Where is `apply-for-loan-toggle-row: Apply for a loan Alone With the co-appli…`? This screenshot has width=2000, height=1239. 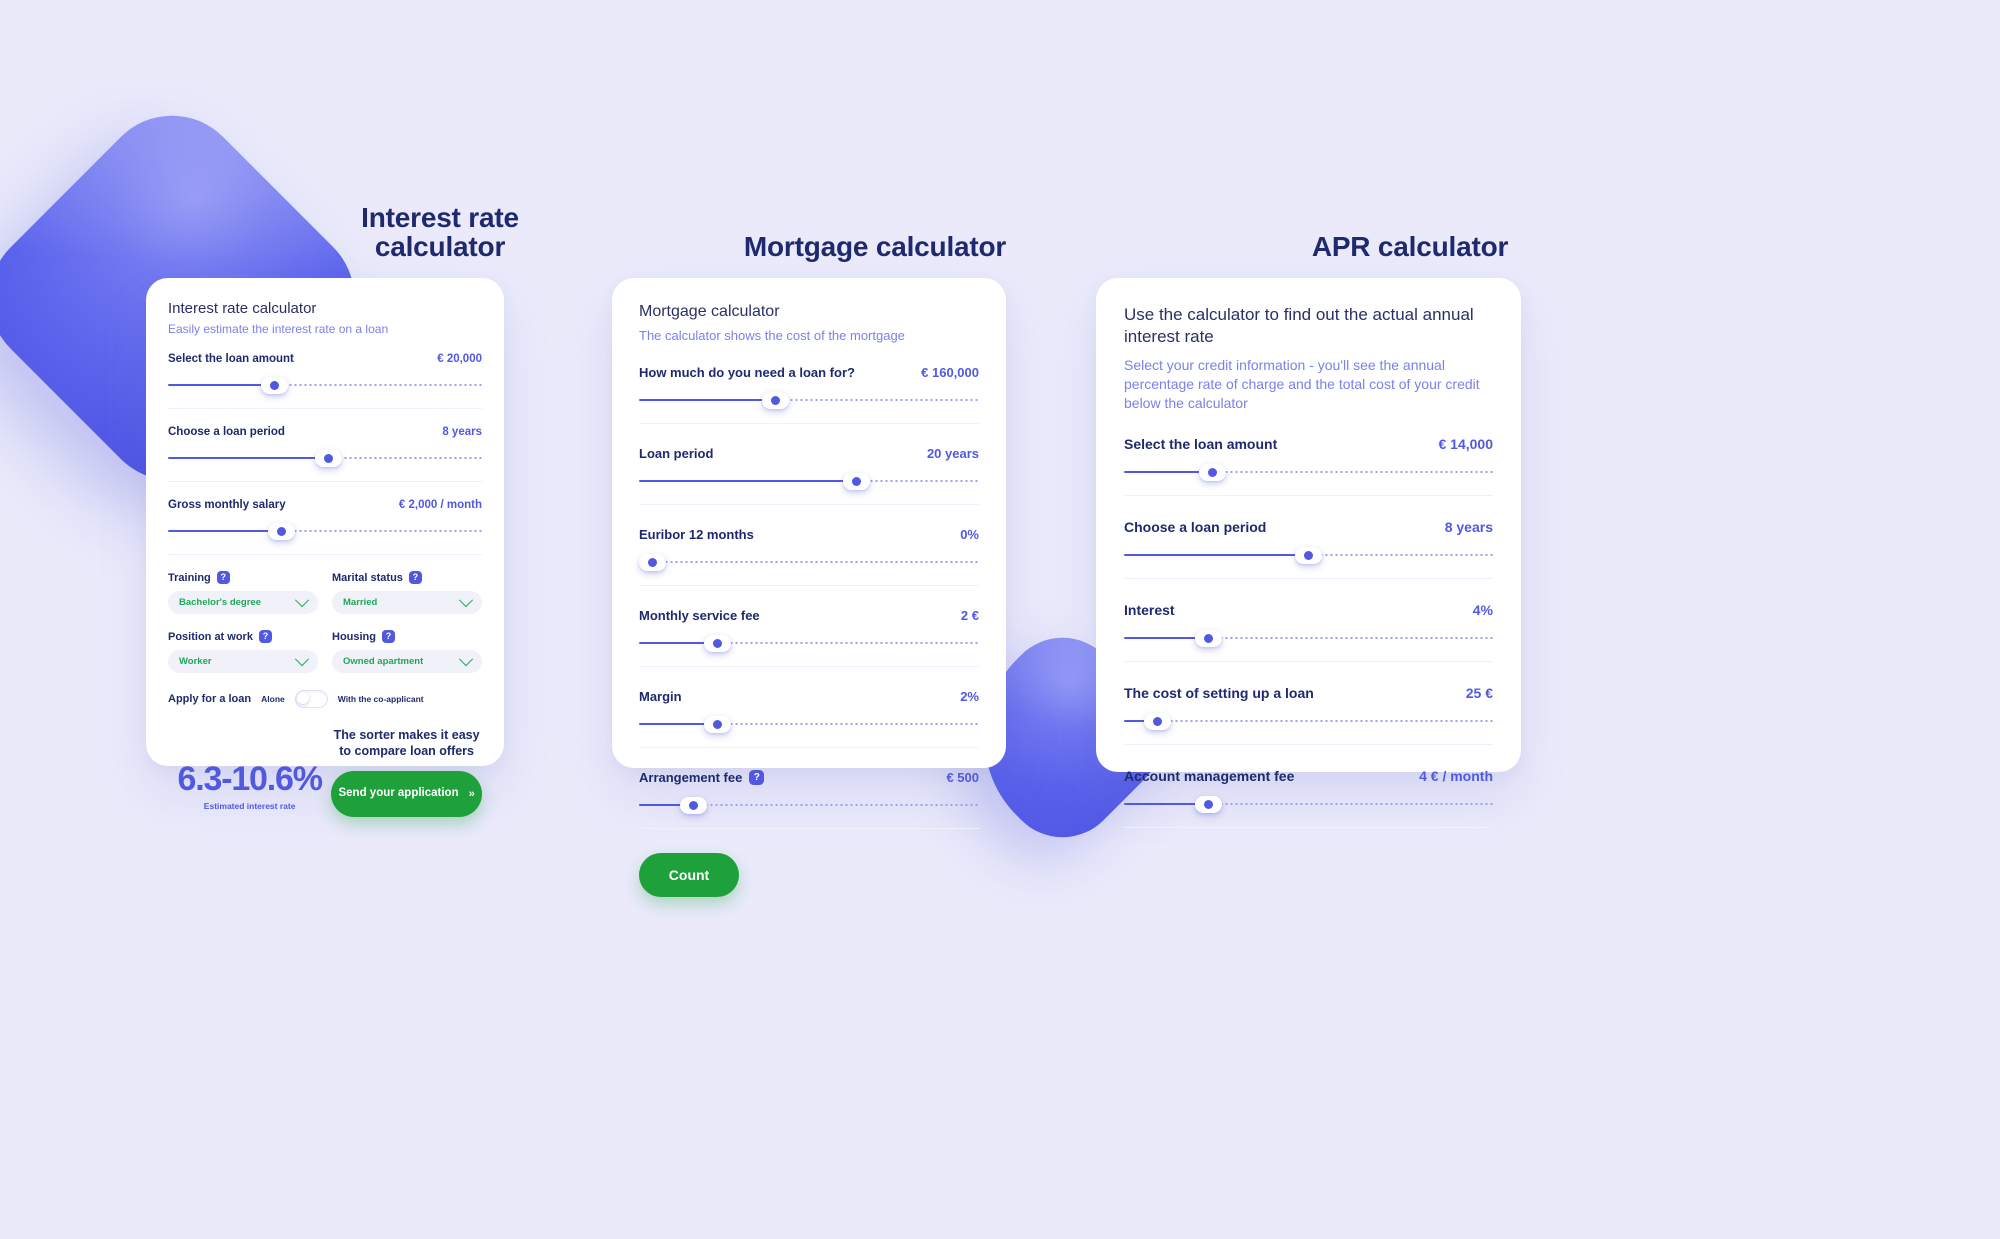
apply-for-loan-toggle-row: Apply for a loan Alone With the co-appli… is located at coordinates (325, 699).